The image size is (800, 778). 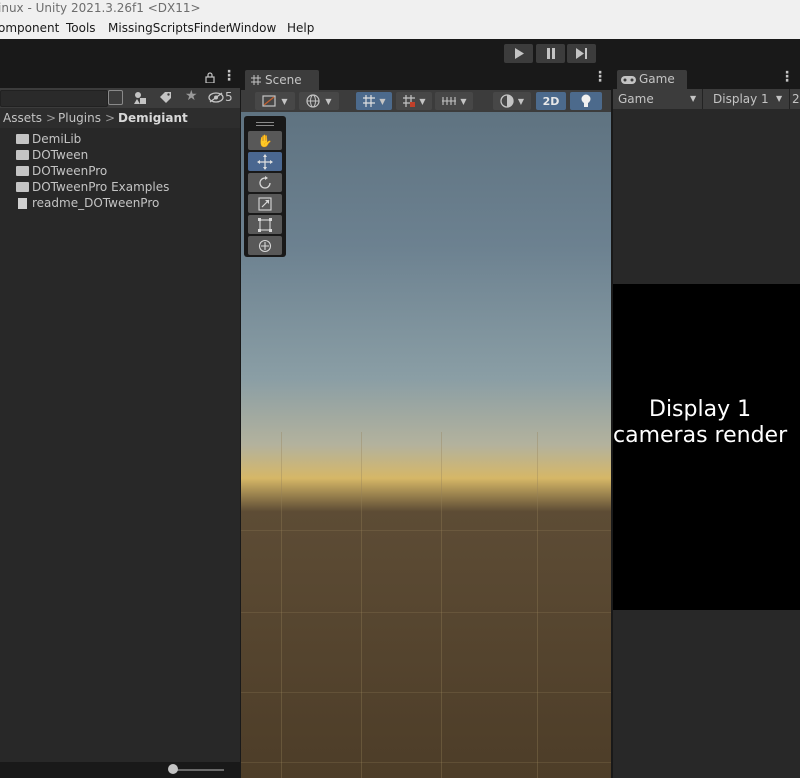 I want to click on hidden-packages-icon, so click(x=216, y=97).